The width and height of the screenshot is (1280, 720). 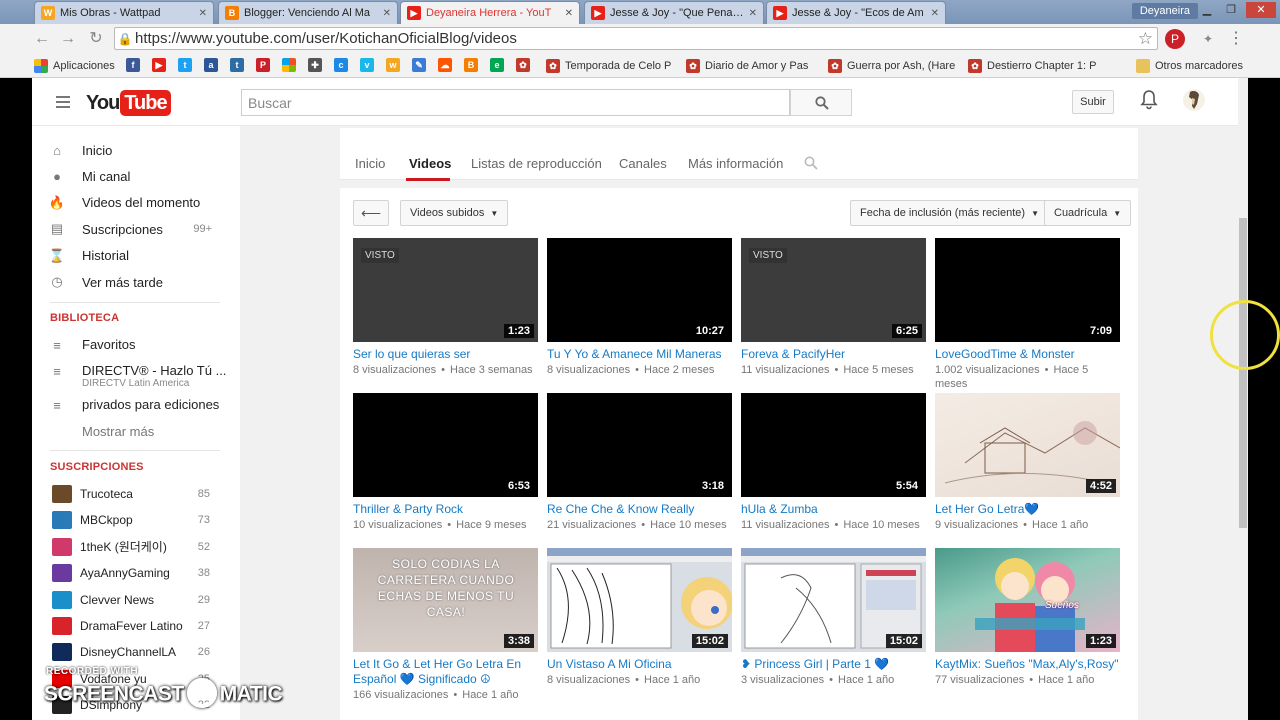 I want to click on video-title-link: Tu Y Yo & Amanece Mil Maneras, so click(x=639, y=354).